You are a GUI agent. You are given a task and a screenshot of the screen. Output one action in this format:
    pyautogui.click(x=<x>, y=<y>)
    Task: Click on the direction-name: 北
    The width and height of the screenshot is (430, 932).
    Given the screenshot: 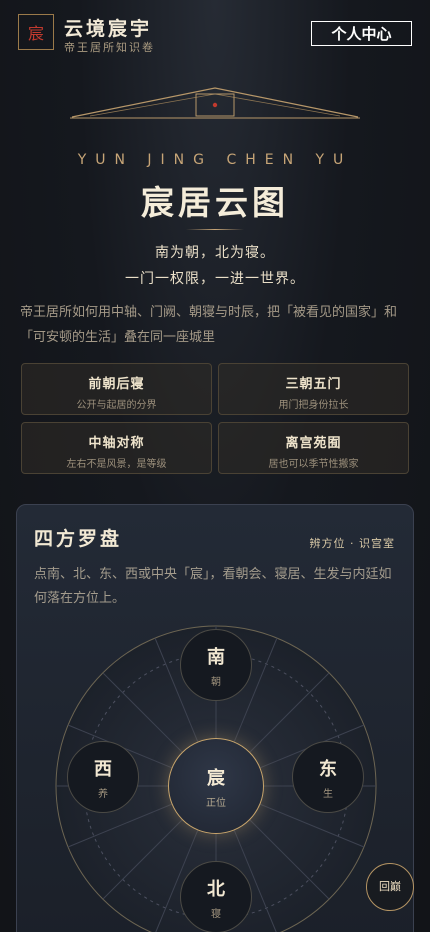 What is the action you would take?
    pyautogui.click(x=216, y=889)
    